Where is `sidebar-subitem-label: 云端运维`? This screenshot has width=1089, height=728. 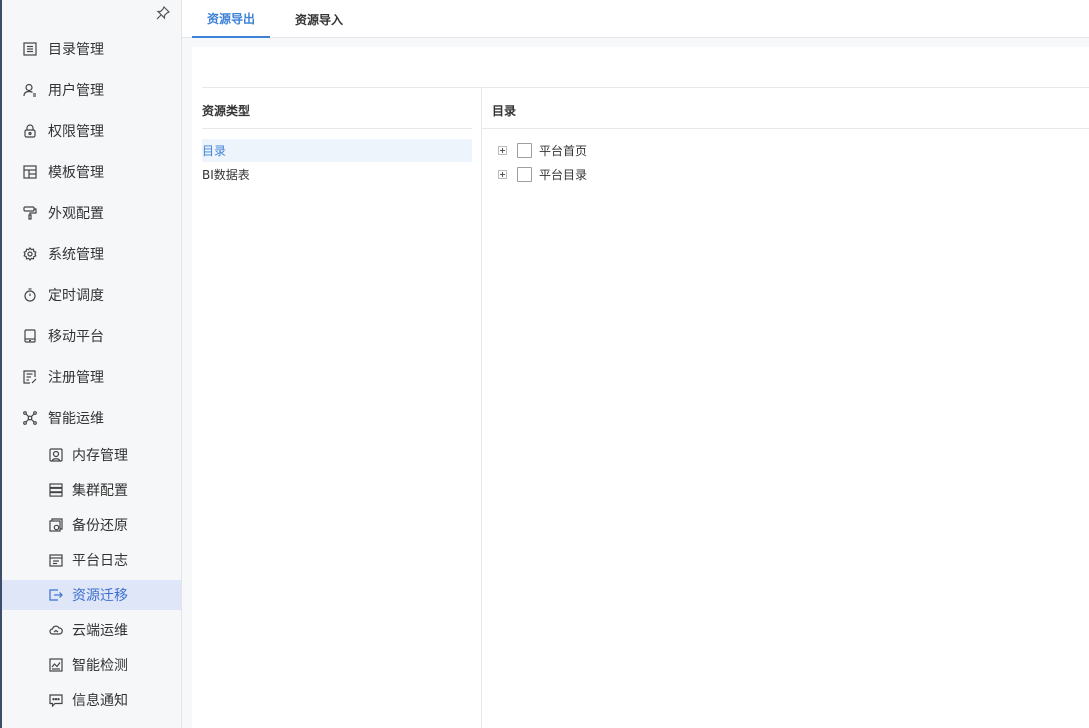
sidebar-subitem-label: 云端运维 is located at coordinates (100, 631).